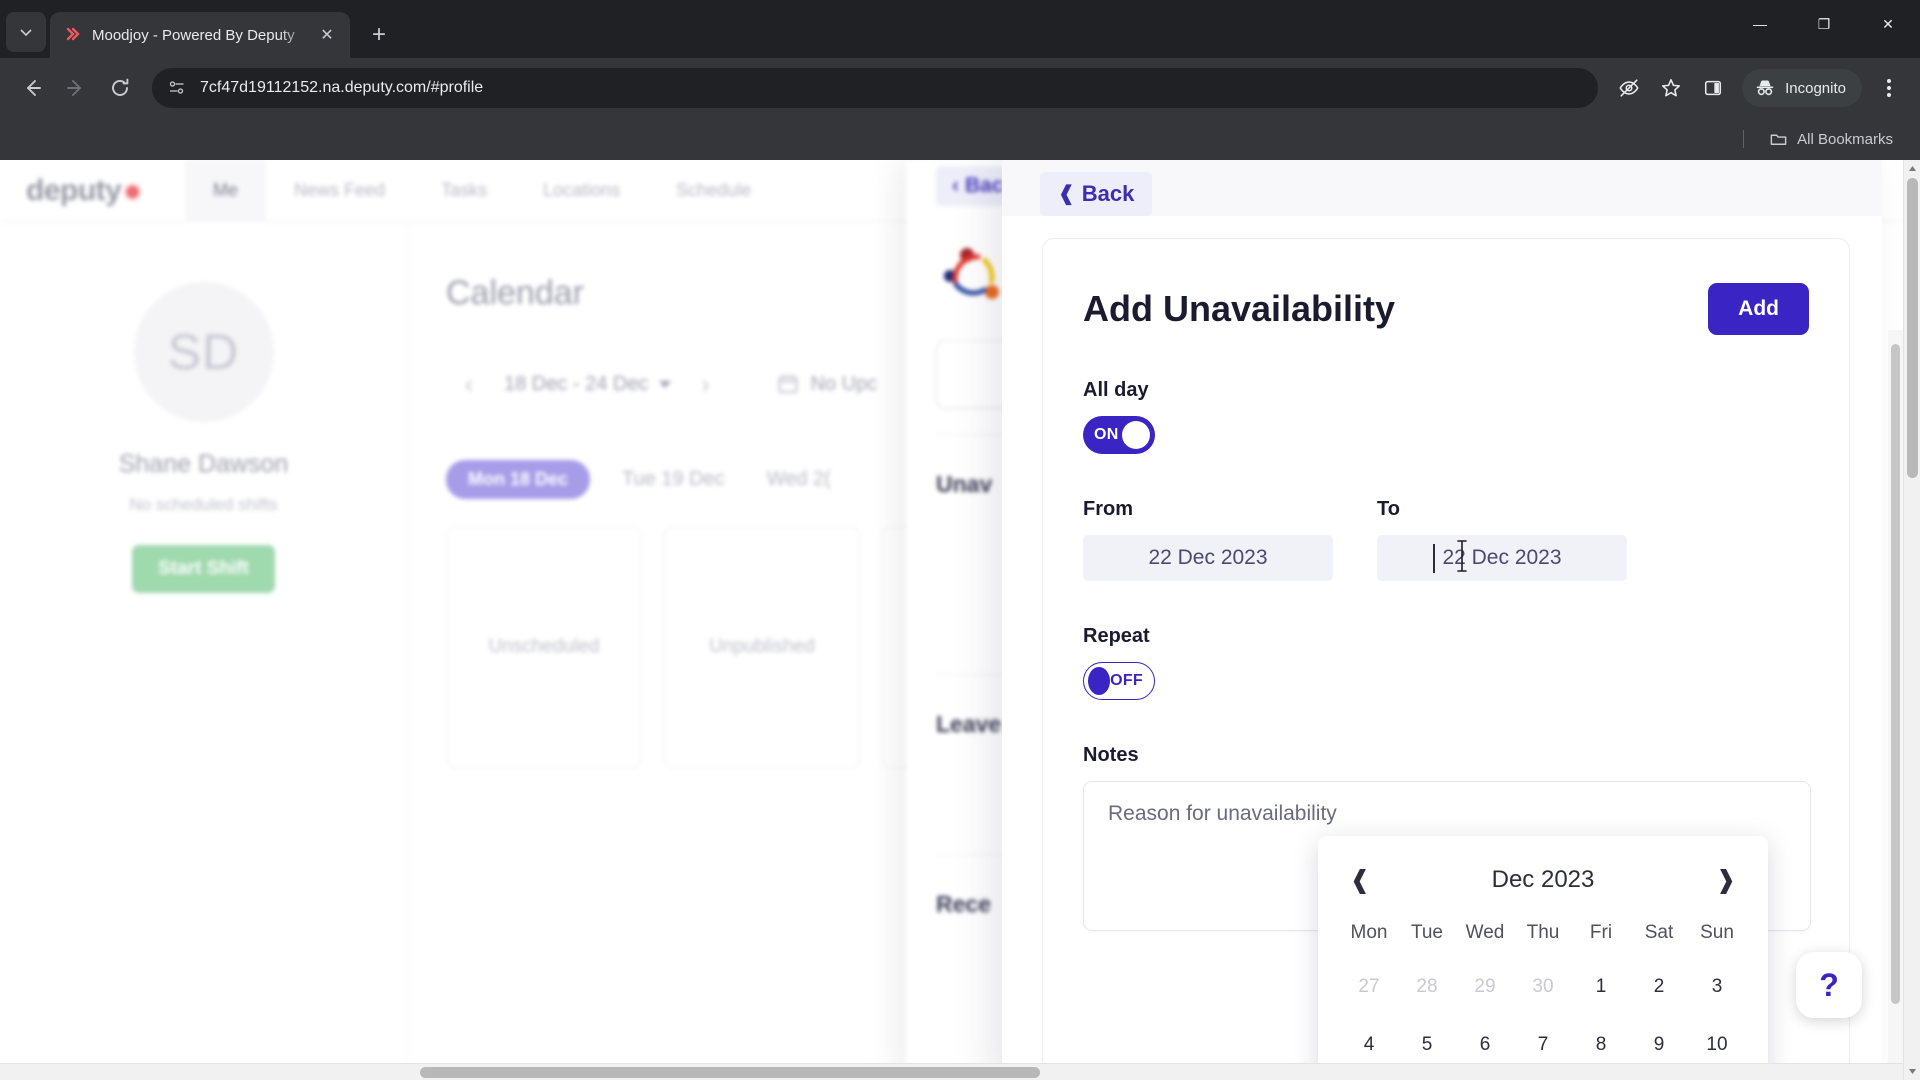  What do you see at coordinates (1066, 194) in the screenshot?
I see `chevron-left-icon: ❰` at bounding box center [1066, 194].